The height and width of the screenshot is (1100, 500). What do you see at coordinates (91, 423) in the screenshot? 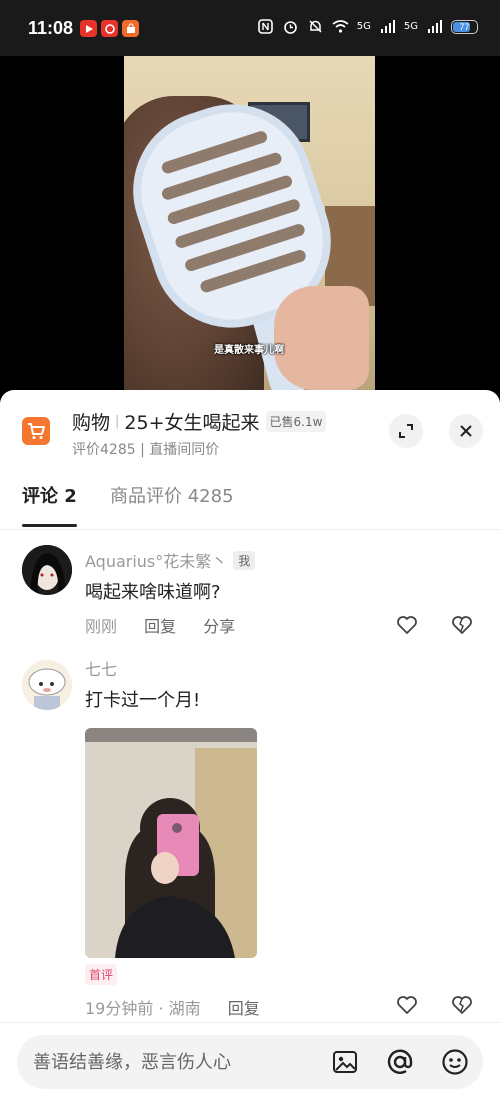
I see `product-category: 购物` at bounding box center [91, 423].